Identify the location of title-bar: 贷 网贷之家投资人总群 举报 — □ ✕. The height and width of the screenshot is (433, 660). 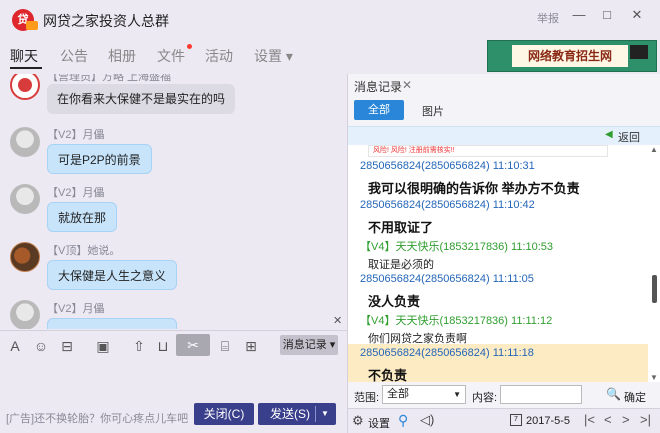
(330, 20).